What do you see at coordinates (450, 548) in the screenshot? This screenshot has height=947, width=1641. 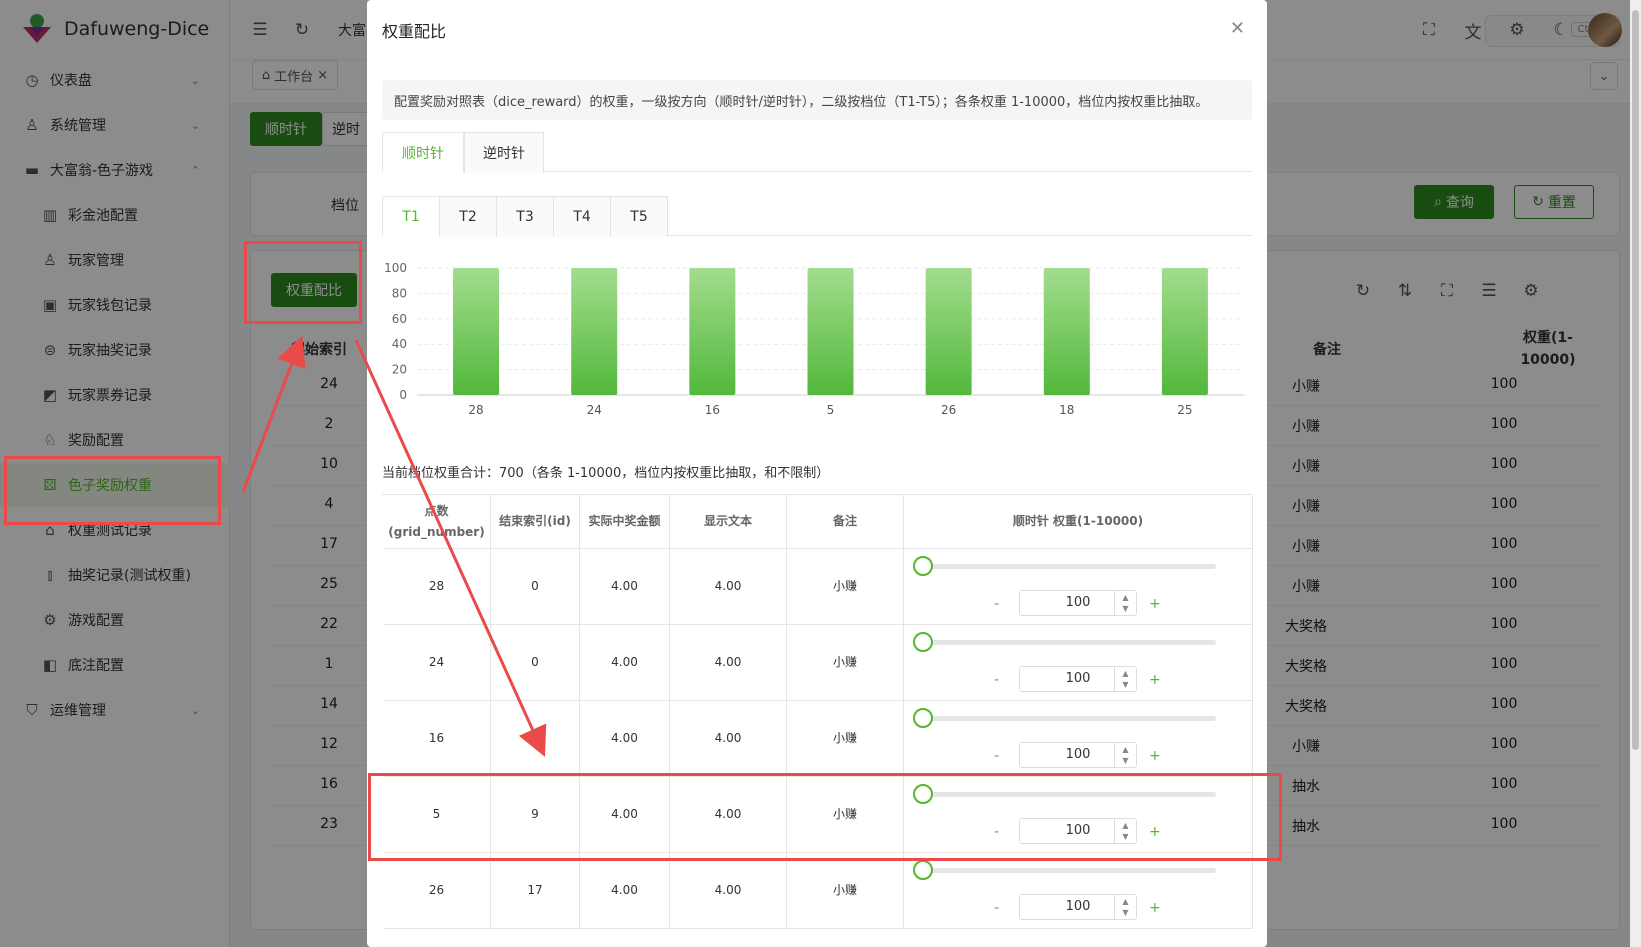 I see `arrow-button-to-row` at bounding box center [450, 548].